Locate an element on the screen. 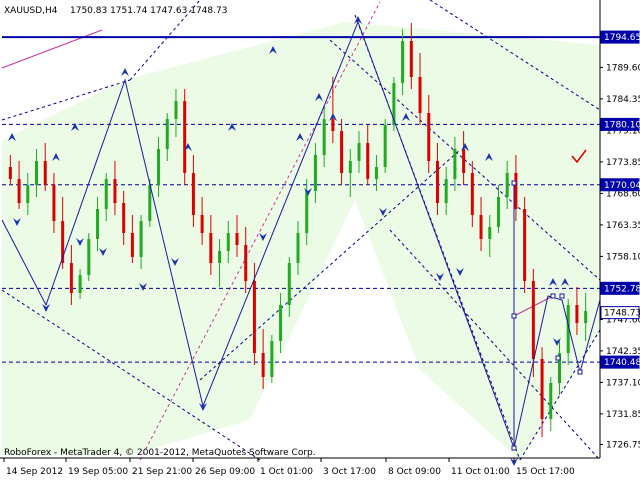 The width and height of the screenshot is (640, 480). time-tick-label: 19 Sep 05:00 is located at coordinates (98, 472).